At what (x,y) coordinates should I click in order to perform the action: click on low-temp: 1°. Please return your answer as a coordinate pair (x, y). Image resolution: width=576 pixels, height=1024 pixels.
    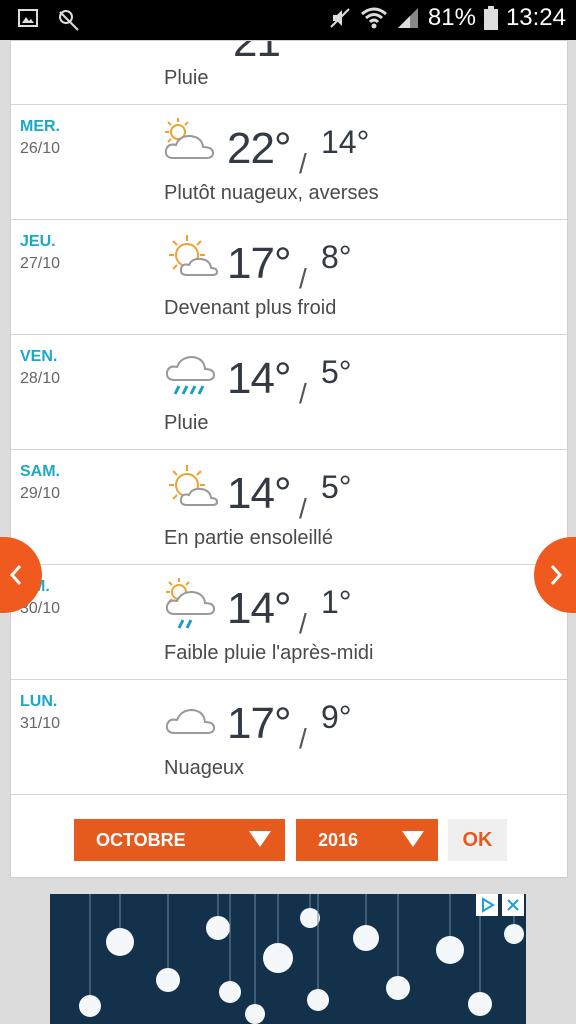
    Looking at the image, I should click on (336, 602).